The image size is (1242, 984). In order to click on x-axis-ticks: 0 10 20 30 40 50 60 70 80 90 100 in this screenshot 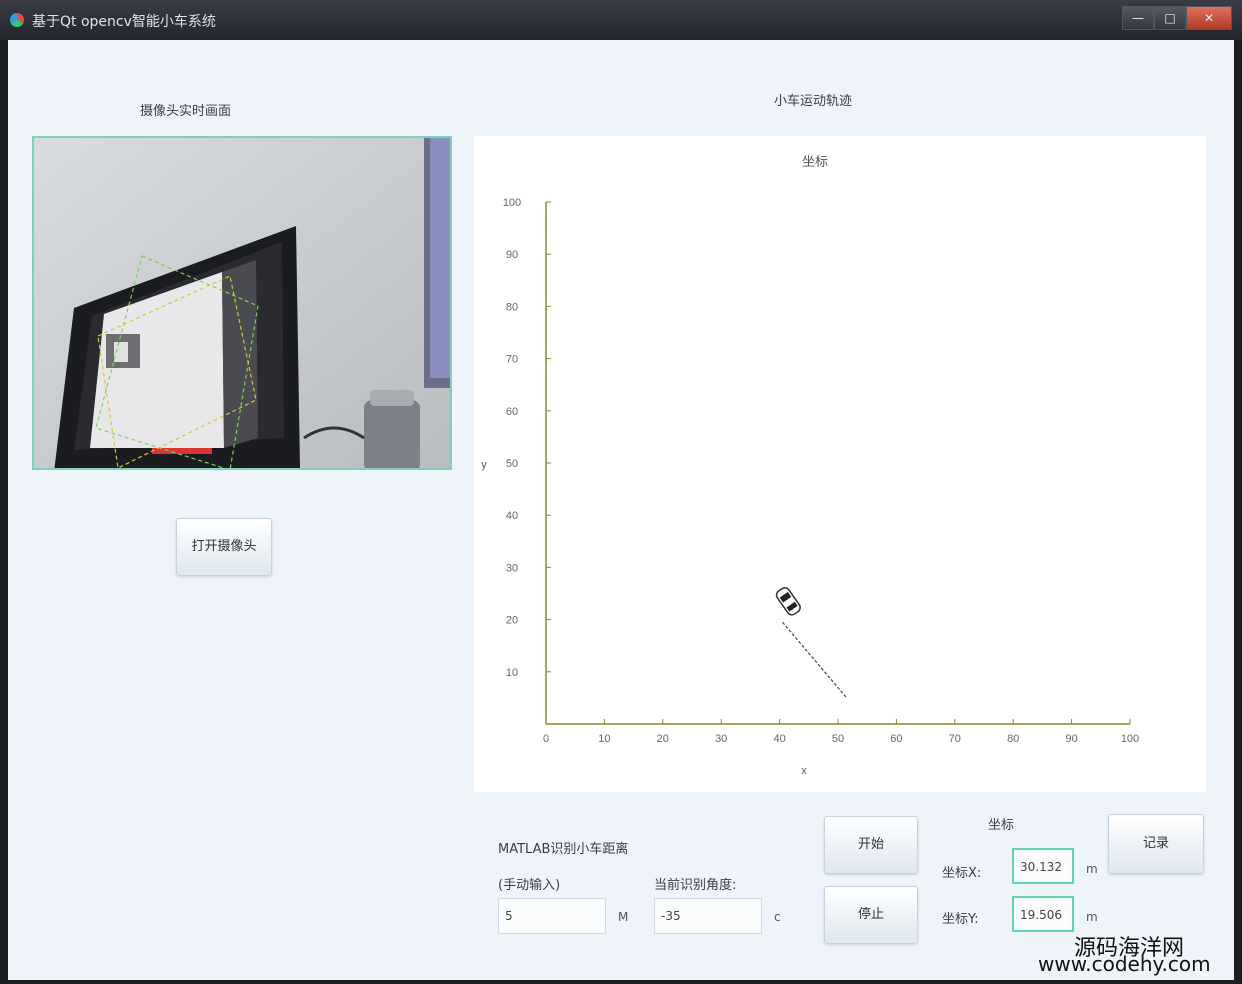, I will do `click(841, 732)`.